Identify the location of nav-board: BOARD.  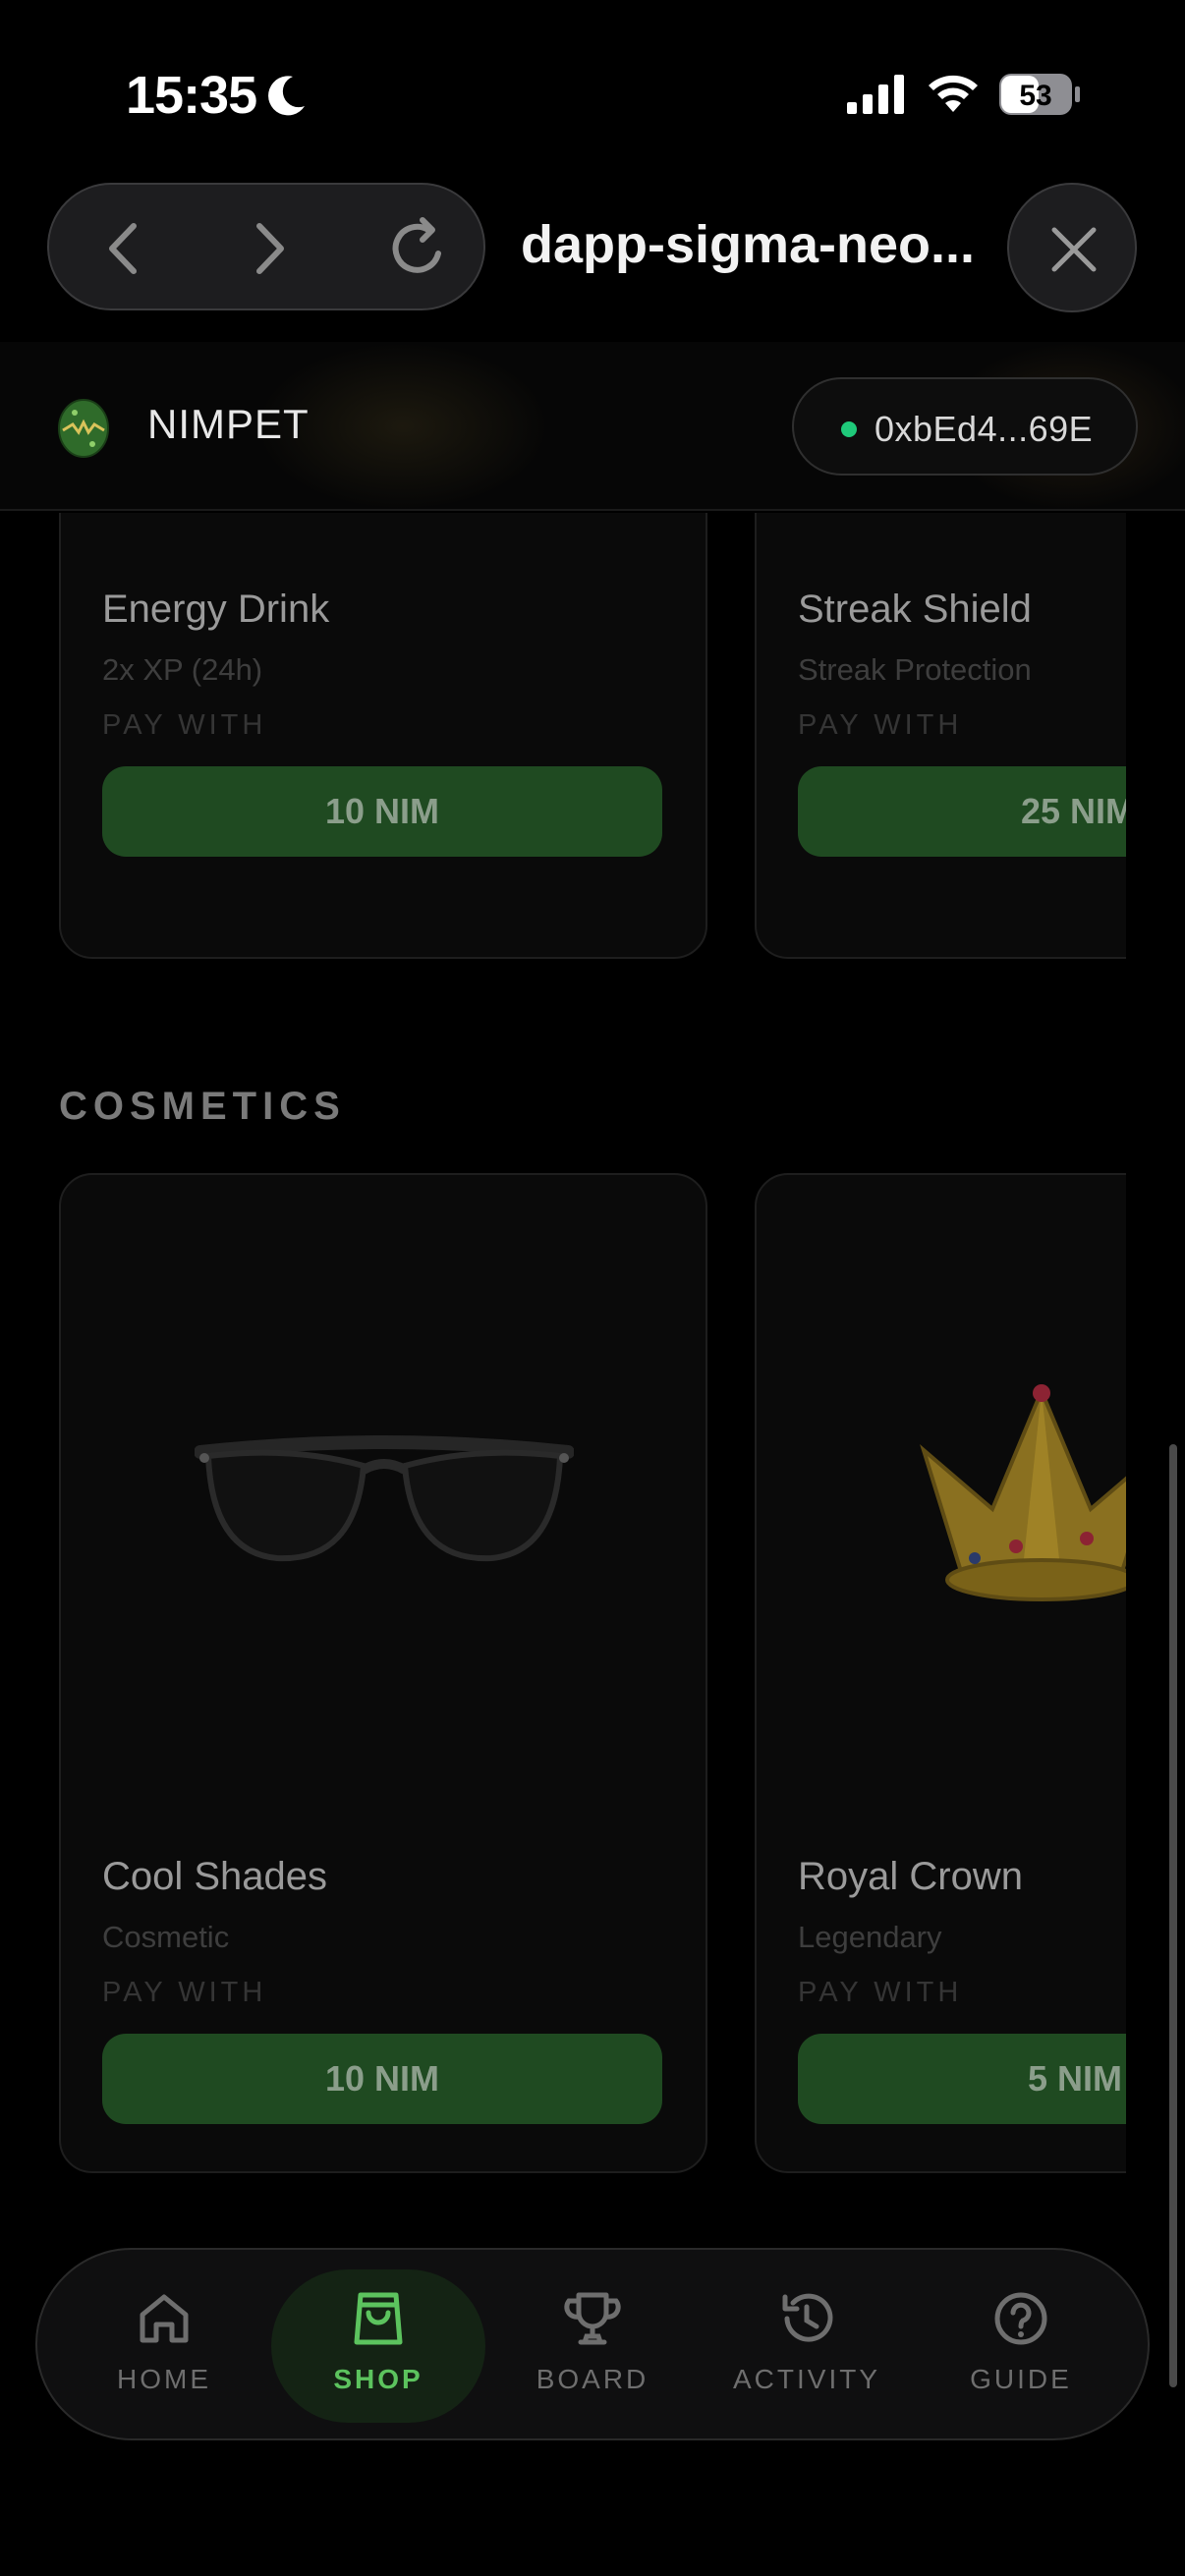
(592, 2346).